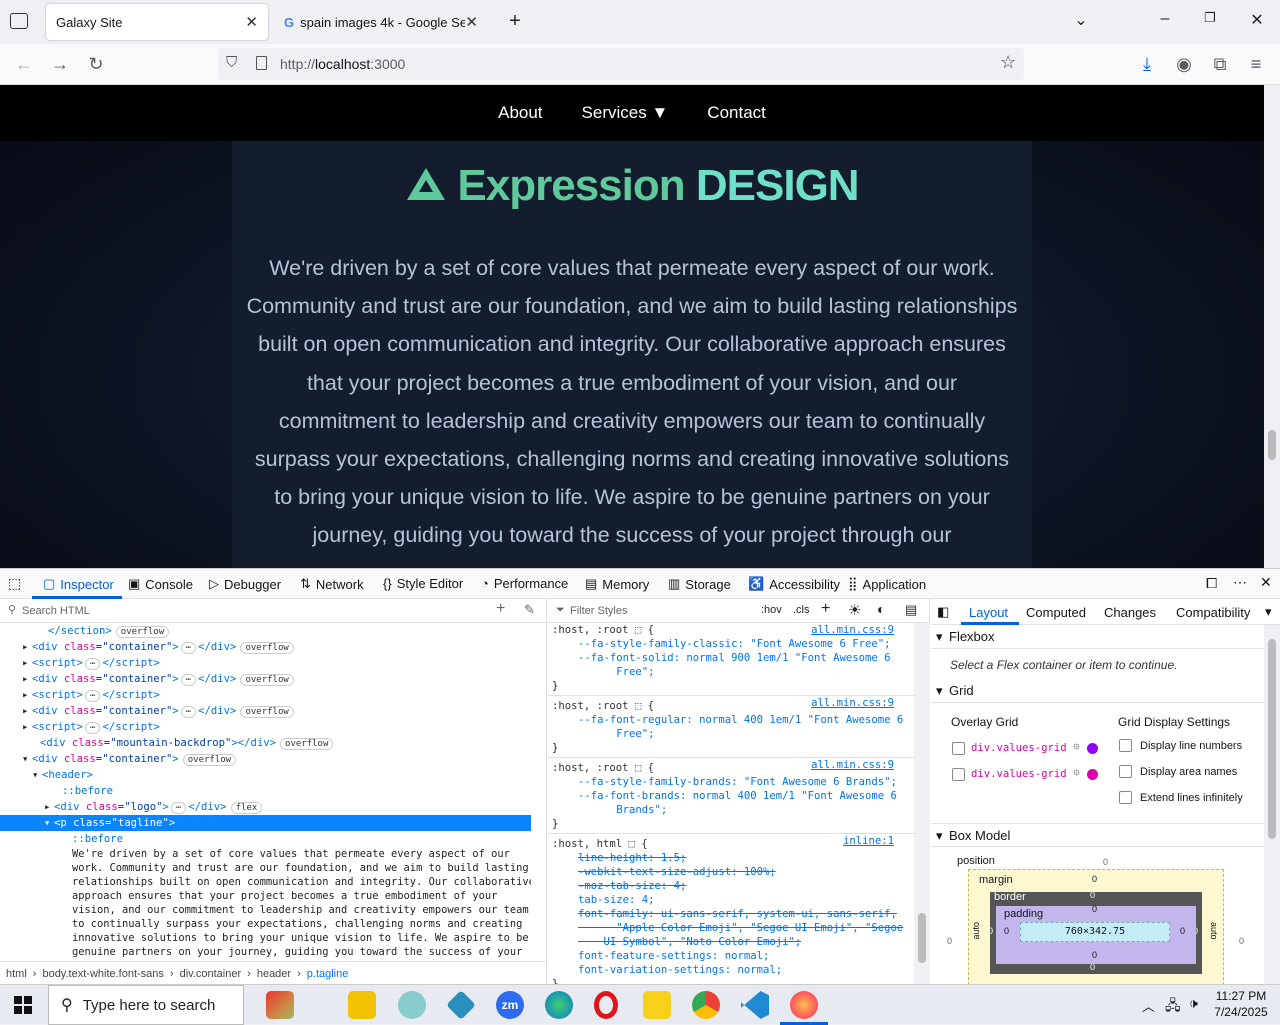  I want to click on tab-overview-icon, so click(19, 21).